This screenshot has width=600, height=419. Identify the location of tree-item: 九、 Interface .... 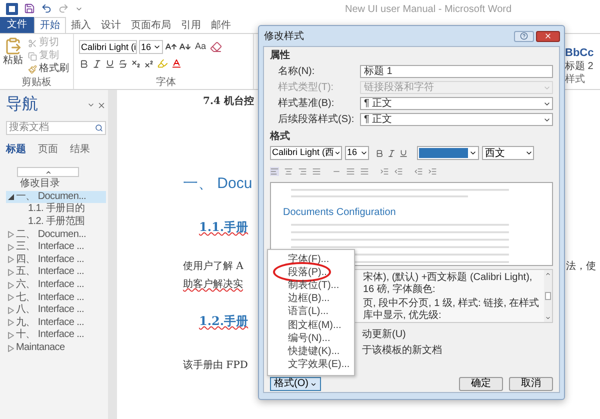
(56, 323).